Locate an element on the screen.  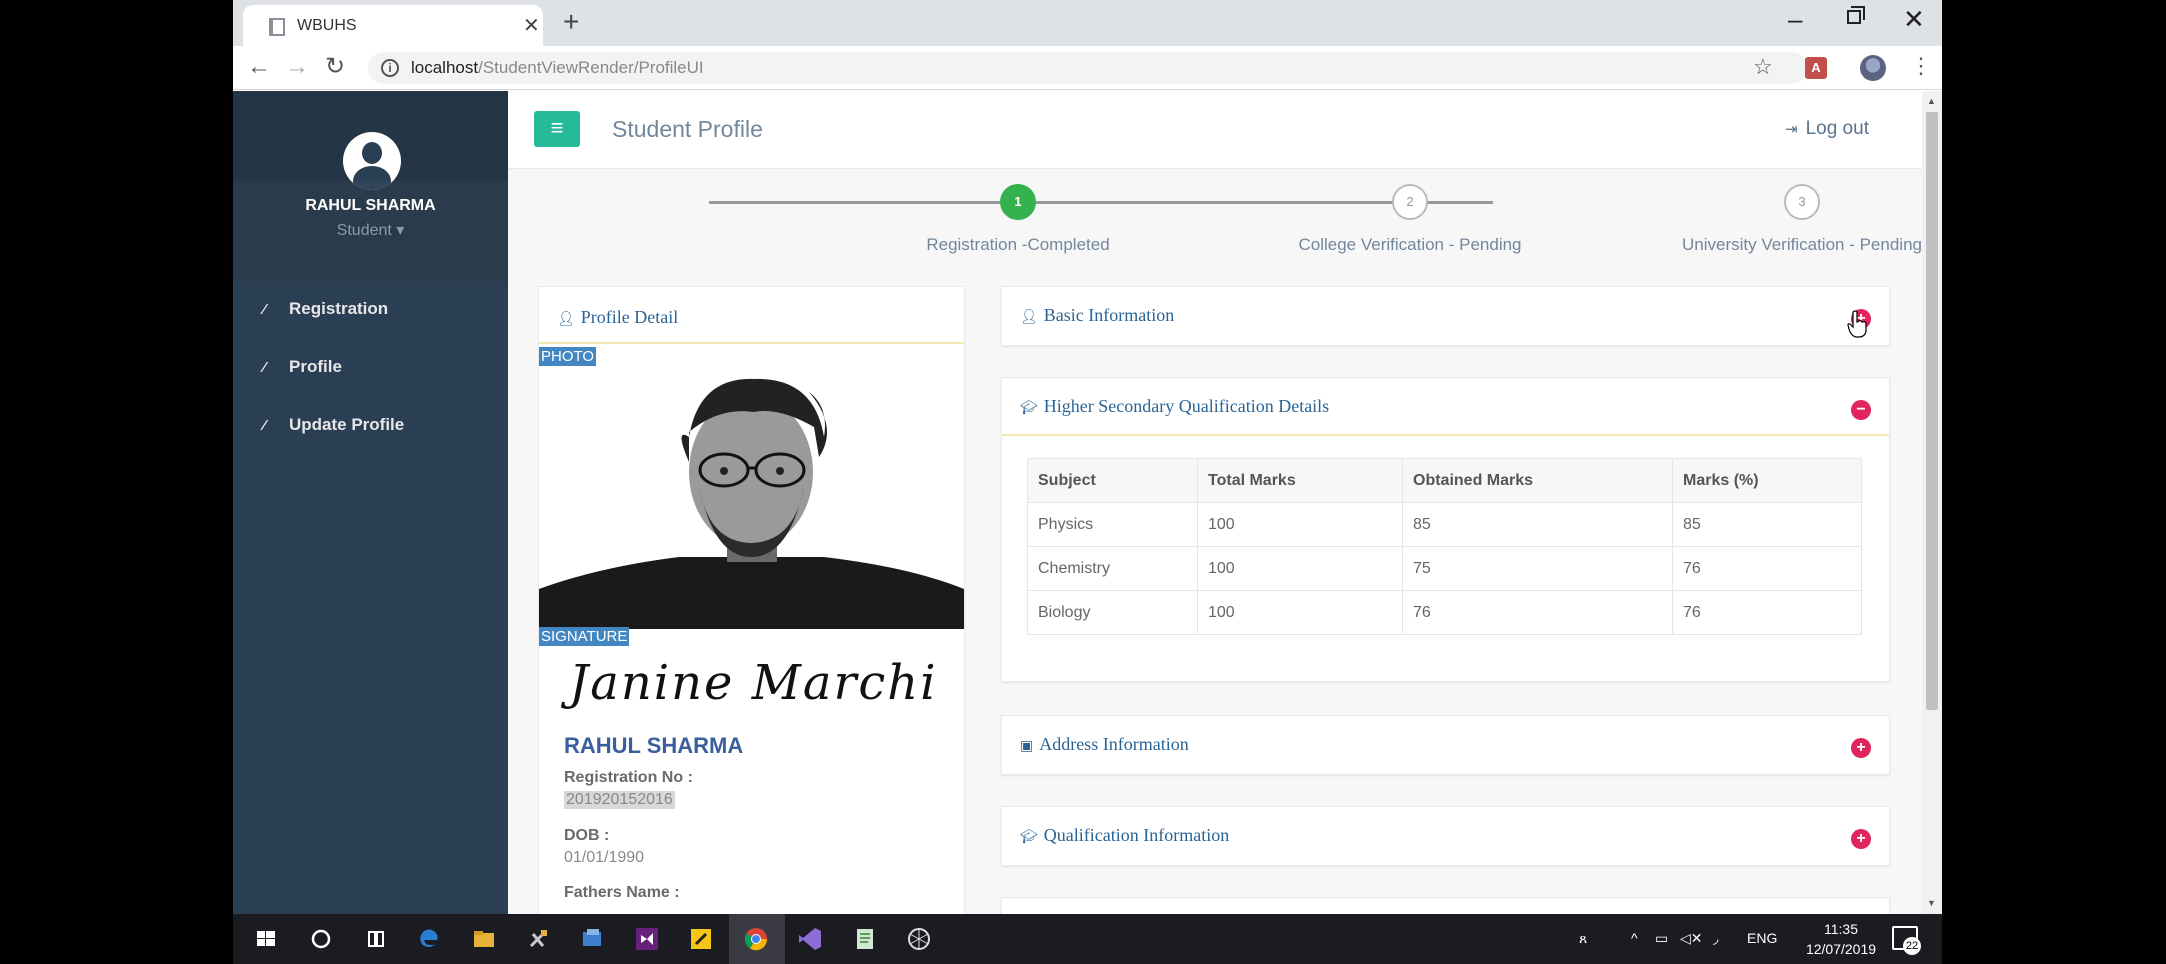
collapse-icon: − is located at coordinates (1861, 410).